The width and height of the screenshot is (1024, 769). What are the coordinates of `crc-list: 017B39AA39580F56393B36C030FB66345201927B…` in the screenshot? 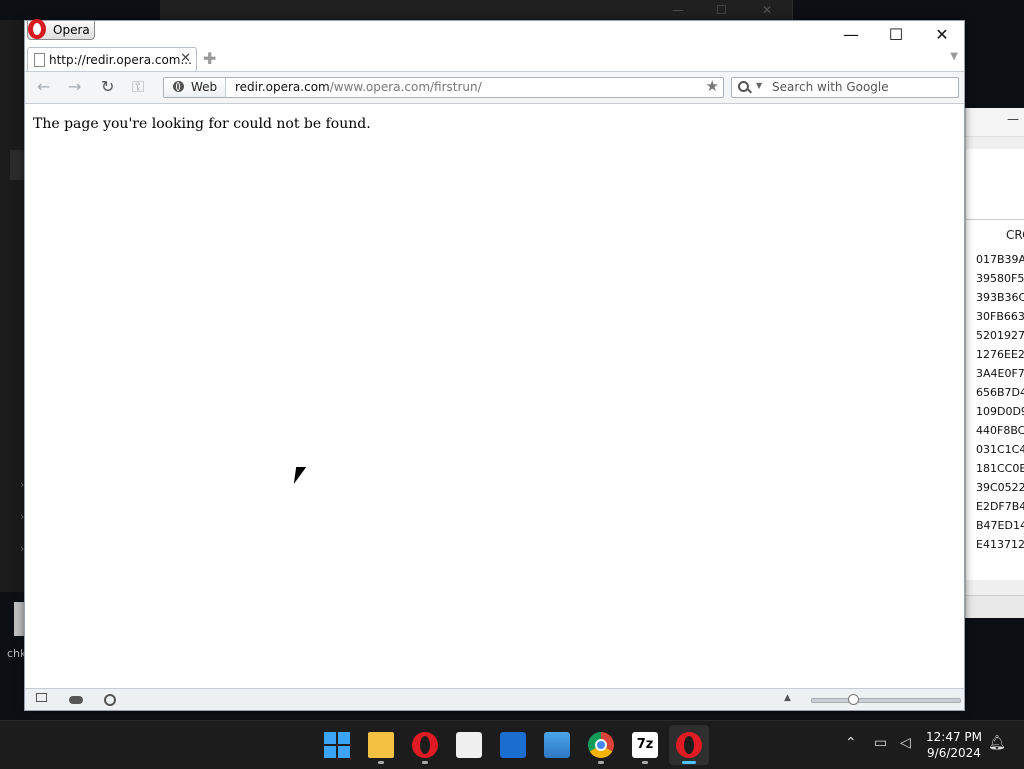 It's located at (995, 414).